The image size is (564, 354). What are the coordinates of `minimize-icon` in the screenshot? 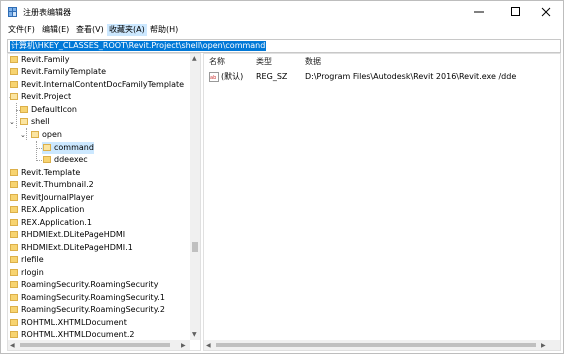 It's located at (479, 12).